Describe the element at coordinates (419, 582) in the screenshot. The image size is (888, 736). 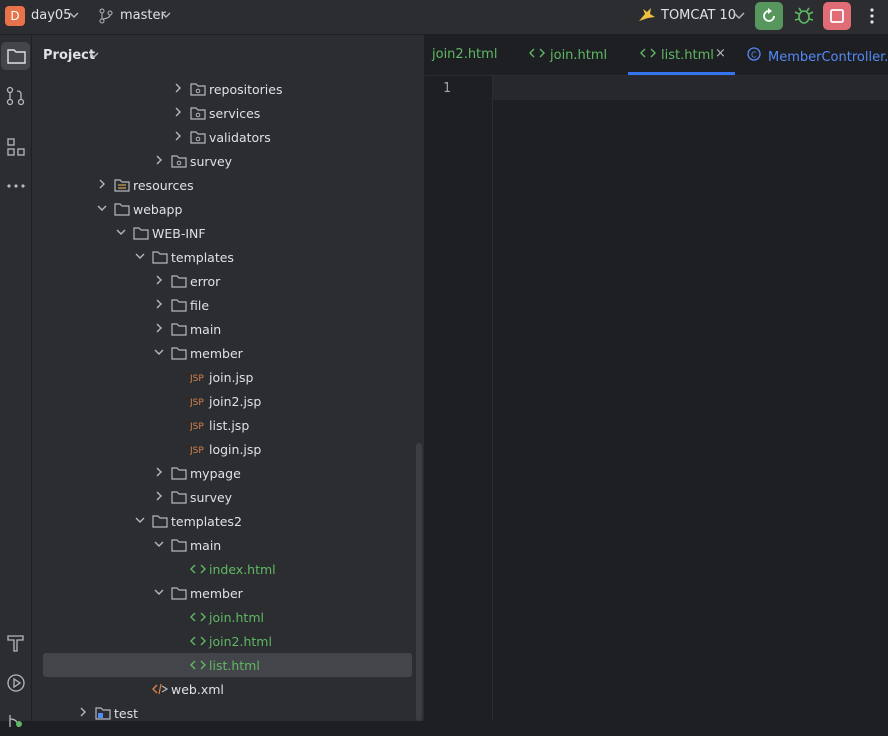
I see `tree-scrollbar` at that location.